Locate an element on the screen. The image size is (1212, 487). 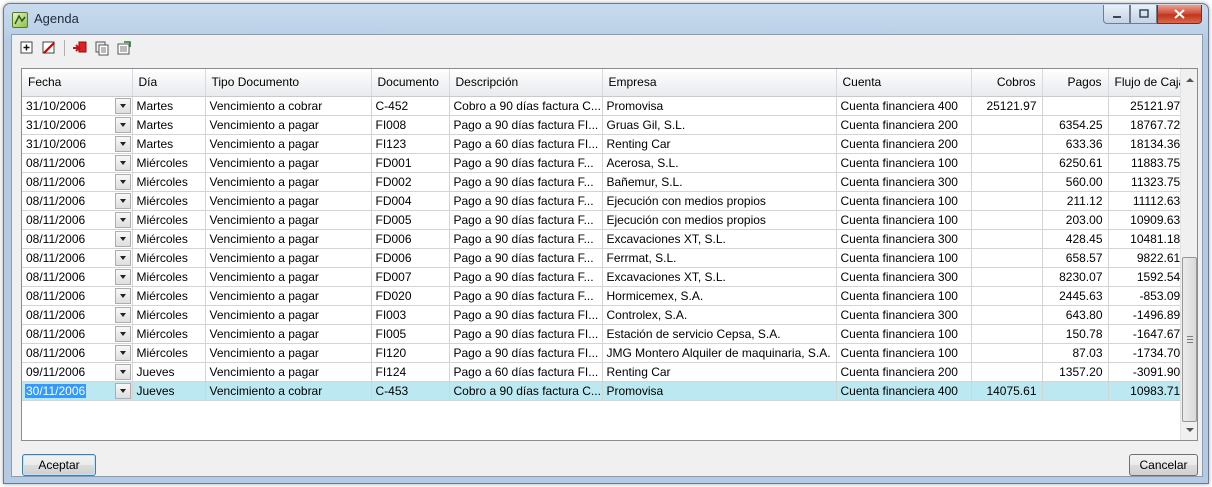
scroll-up-icon is located at coordinates (1189, 79).